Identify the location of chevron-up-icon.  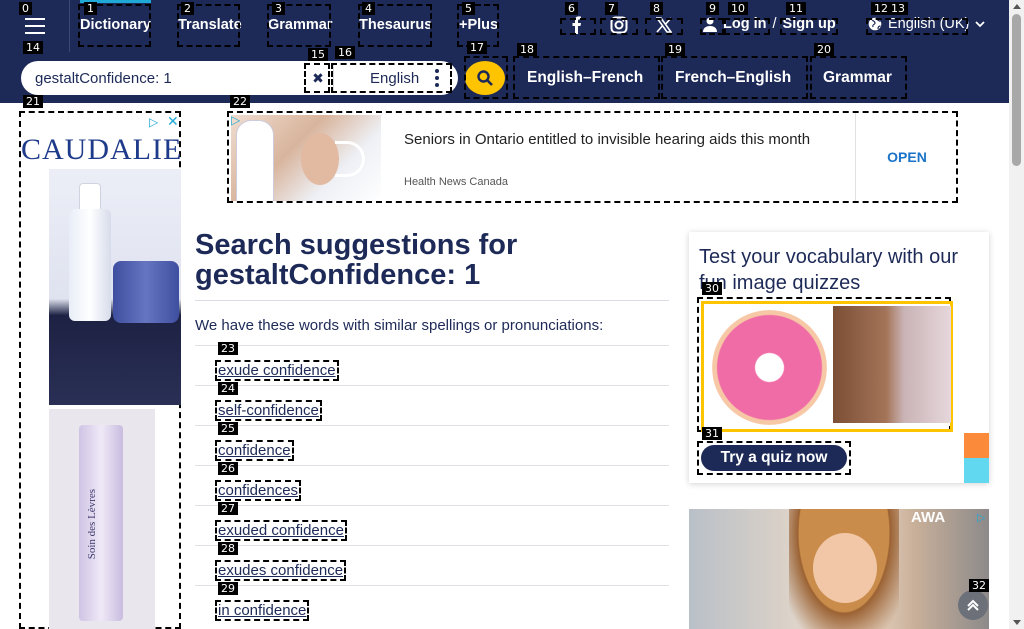
(973, 605).